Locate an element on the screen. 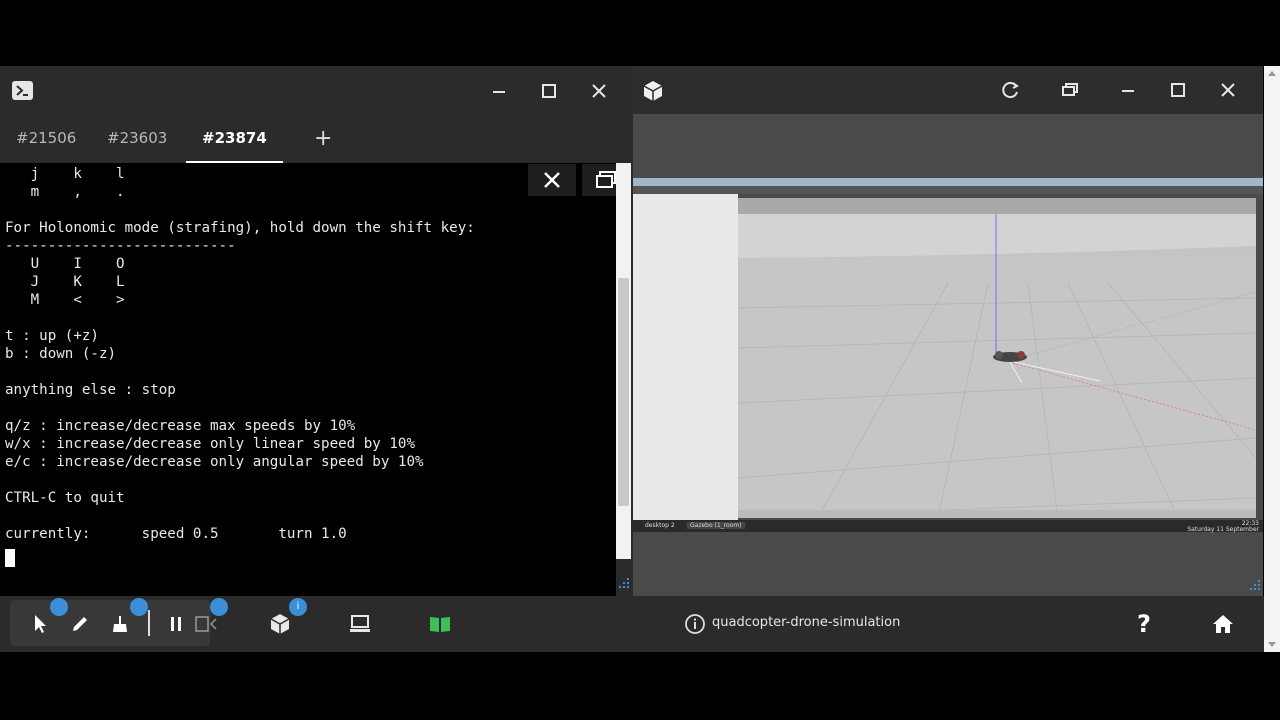  restore-window-icon is located at coordinates (1070, 90).